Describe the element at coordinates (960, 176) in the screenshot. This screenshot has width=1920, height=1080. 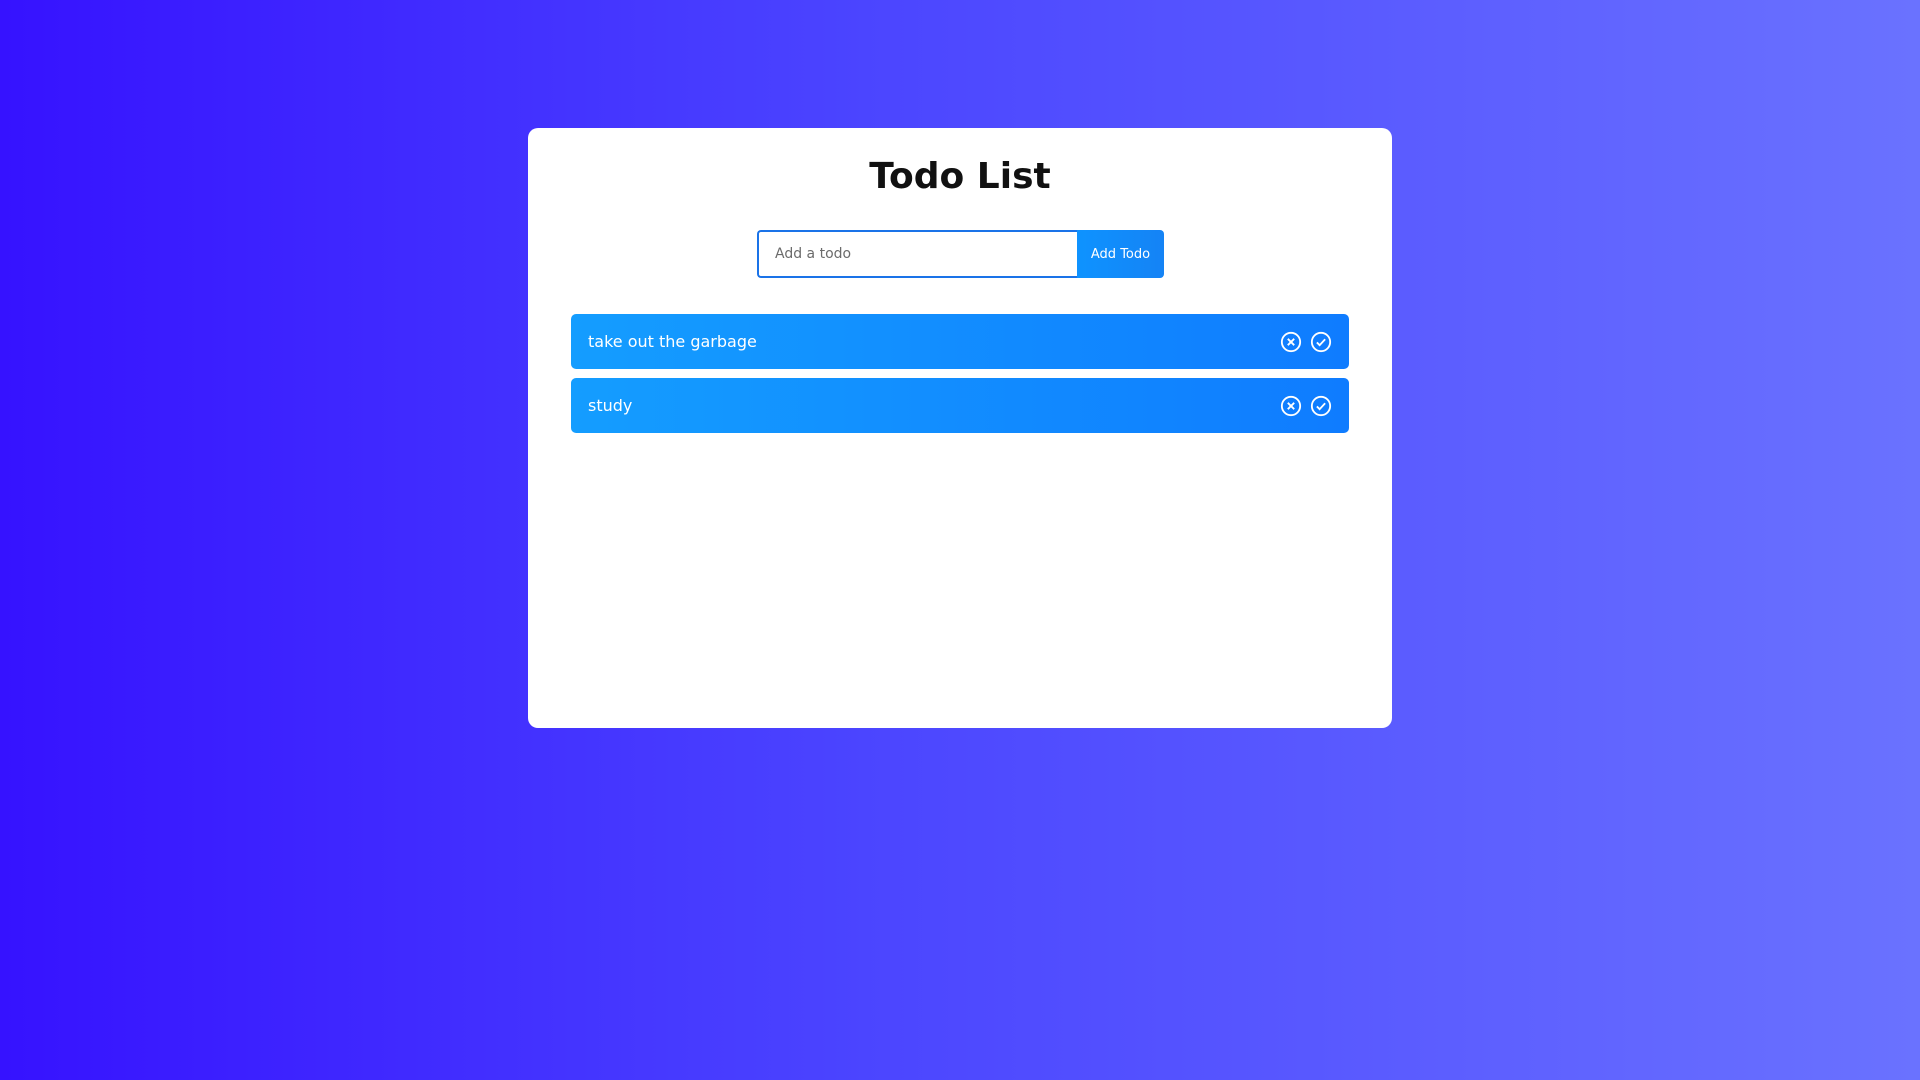
I see `page-title: Todo List` at that location.